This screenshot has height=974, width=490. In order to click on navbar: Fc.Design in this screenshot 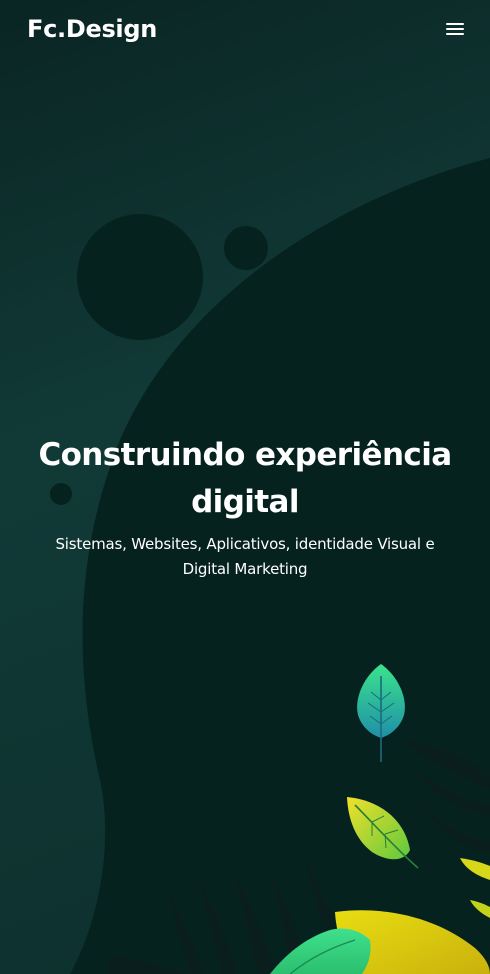, I will do `click(245, 30)`.